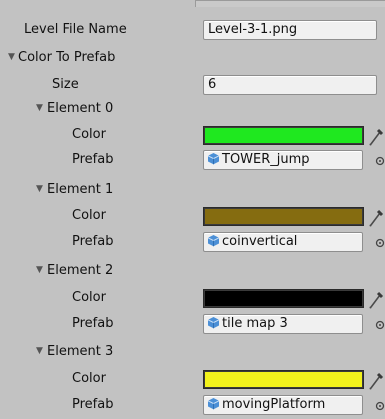  What do you see at coordinates (192, 272) in the screenshot?
I see `element-2-foldout: ▼ Element 2` at bounding box center [192, 272].